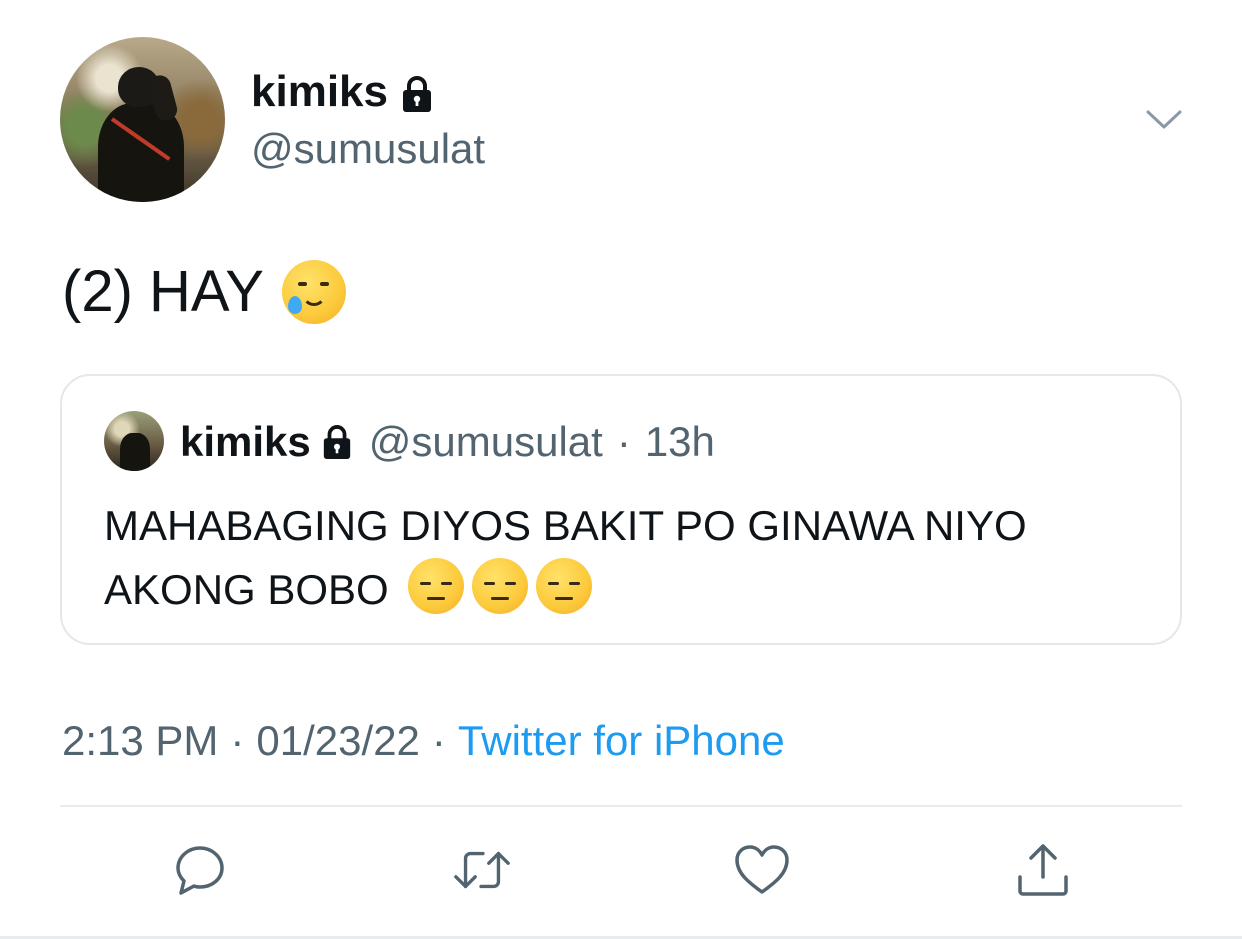 This screenshot has width=1242, height=939. What do you see at coordinates (1164, 120) in the screenshot?
I see `chevron-down-icon` at bounding box center [1164, 120].